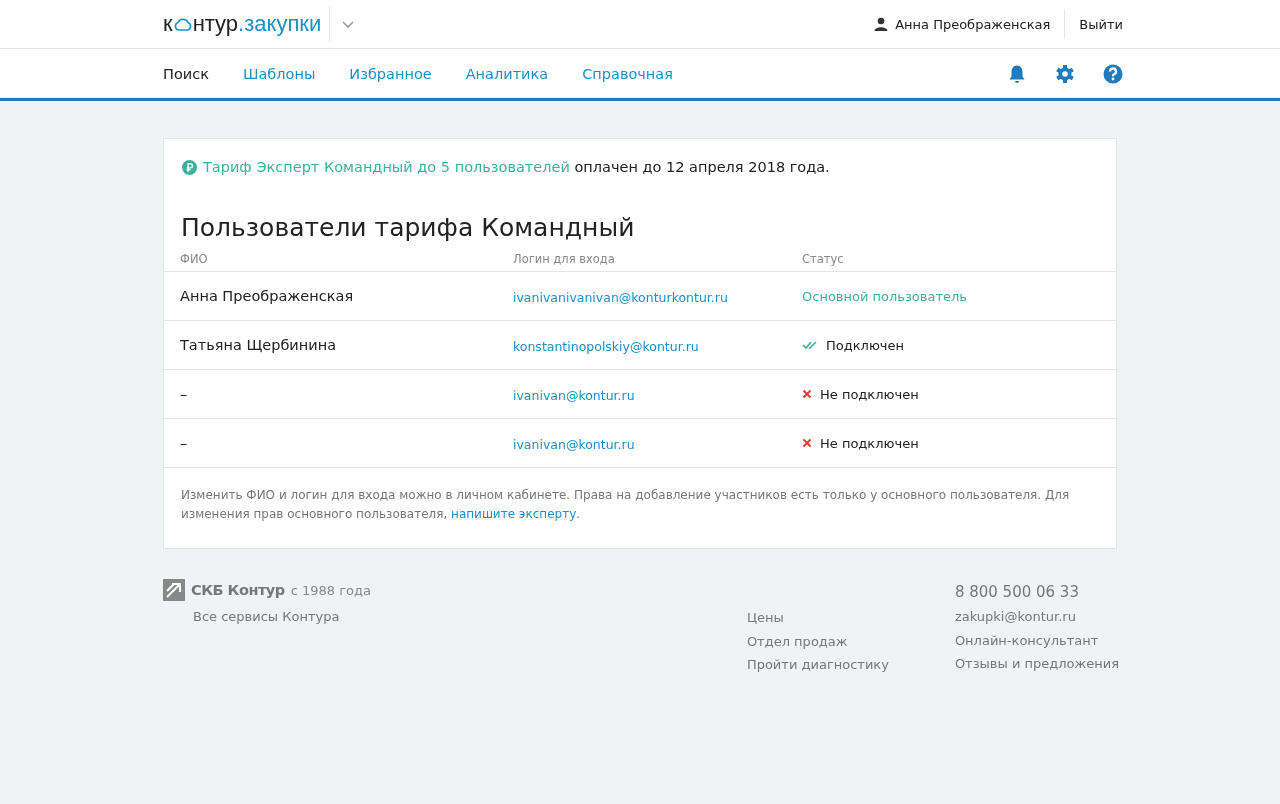  Describe the element at coordinates (626, 505) in the screenshot. I see `info-note: Изменить ФИО и логин для входа можно в личном кабинете. Права на добавление участников есть только у основного пользователя. Для изменения прав основного пользователя, напишите эксперту.` at that location.